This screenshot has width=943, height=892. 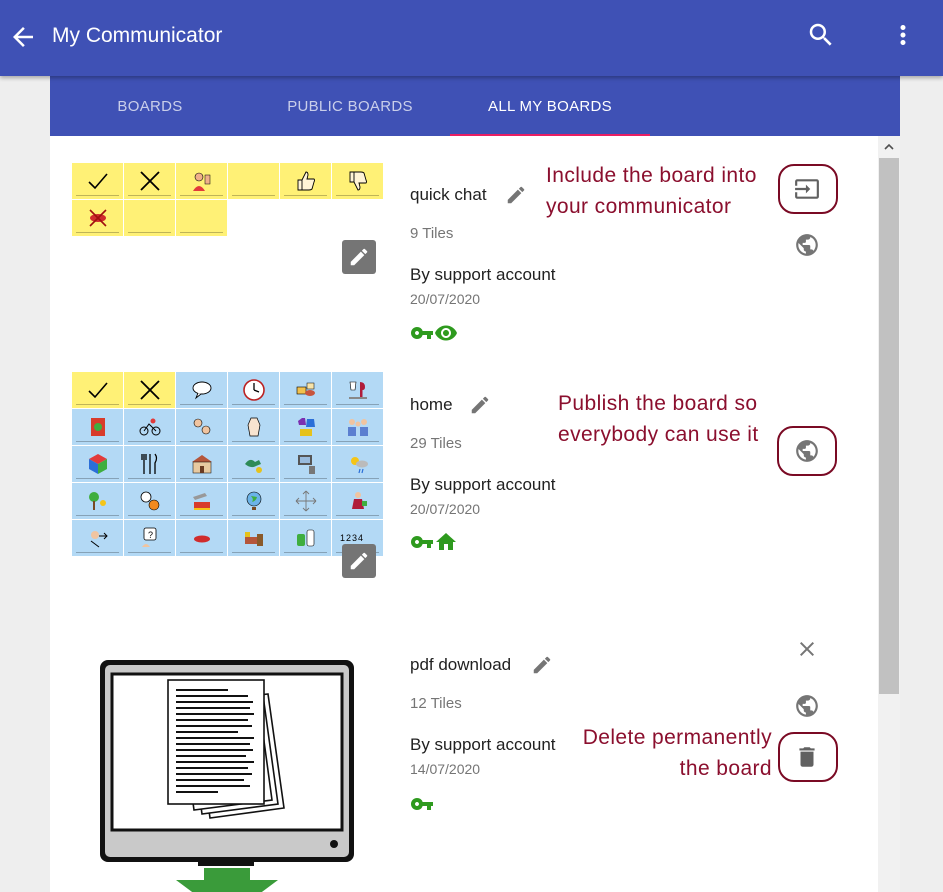 What do you see at coordinates (445, 299) in the screenshot?
I see `board-date: 20/07/2020` at bounding box center [445, 299].